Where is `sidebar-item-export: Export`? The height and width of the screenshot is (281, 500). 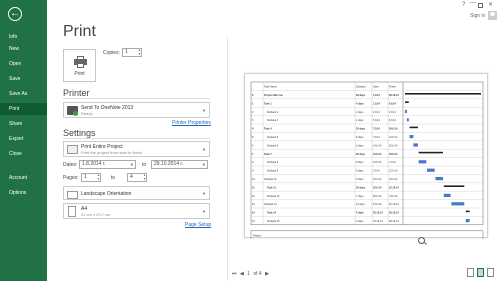 sidebar-item-export: Export is located at coordinates (23, 139).